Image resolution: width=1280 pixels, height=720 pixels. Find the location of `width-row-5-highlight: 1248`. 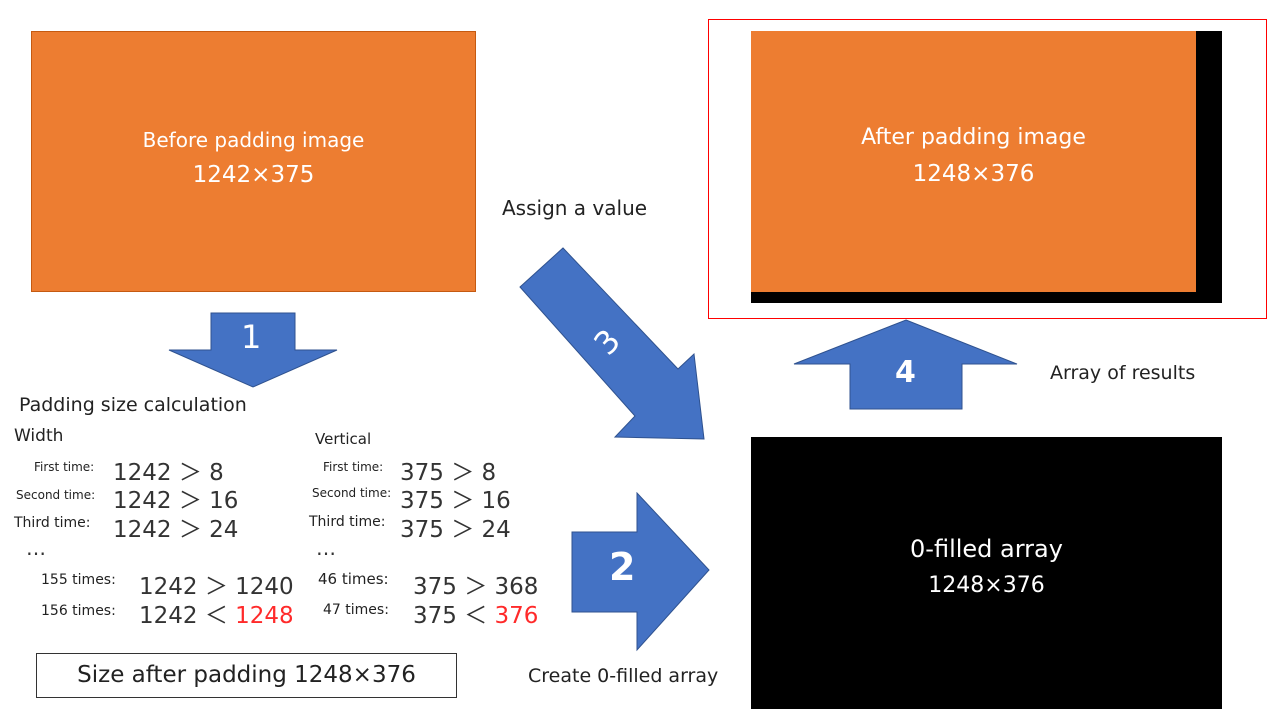

width-row-5-highlight: 1248 is located at coordinates (264, 616).